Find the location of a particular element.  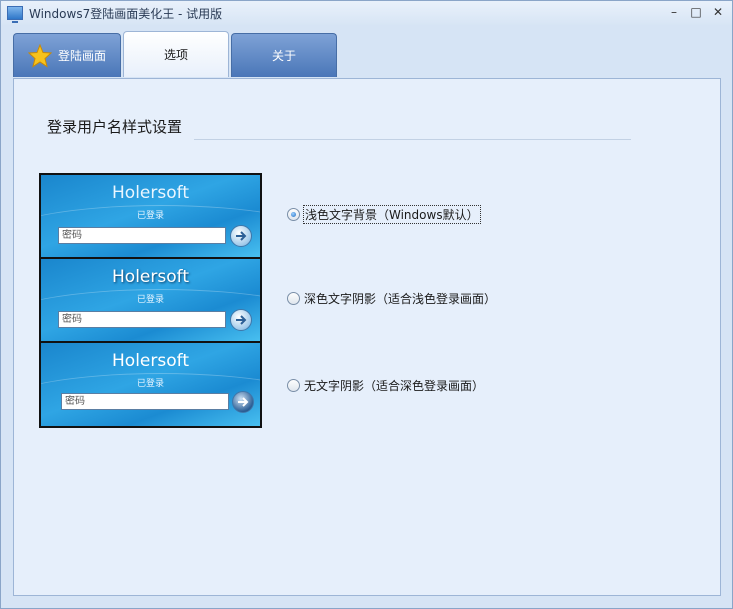

option-light-background: 浅色文字背景（Windows默认） is located at coordinates (384, 214).